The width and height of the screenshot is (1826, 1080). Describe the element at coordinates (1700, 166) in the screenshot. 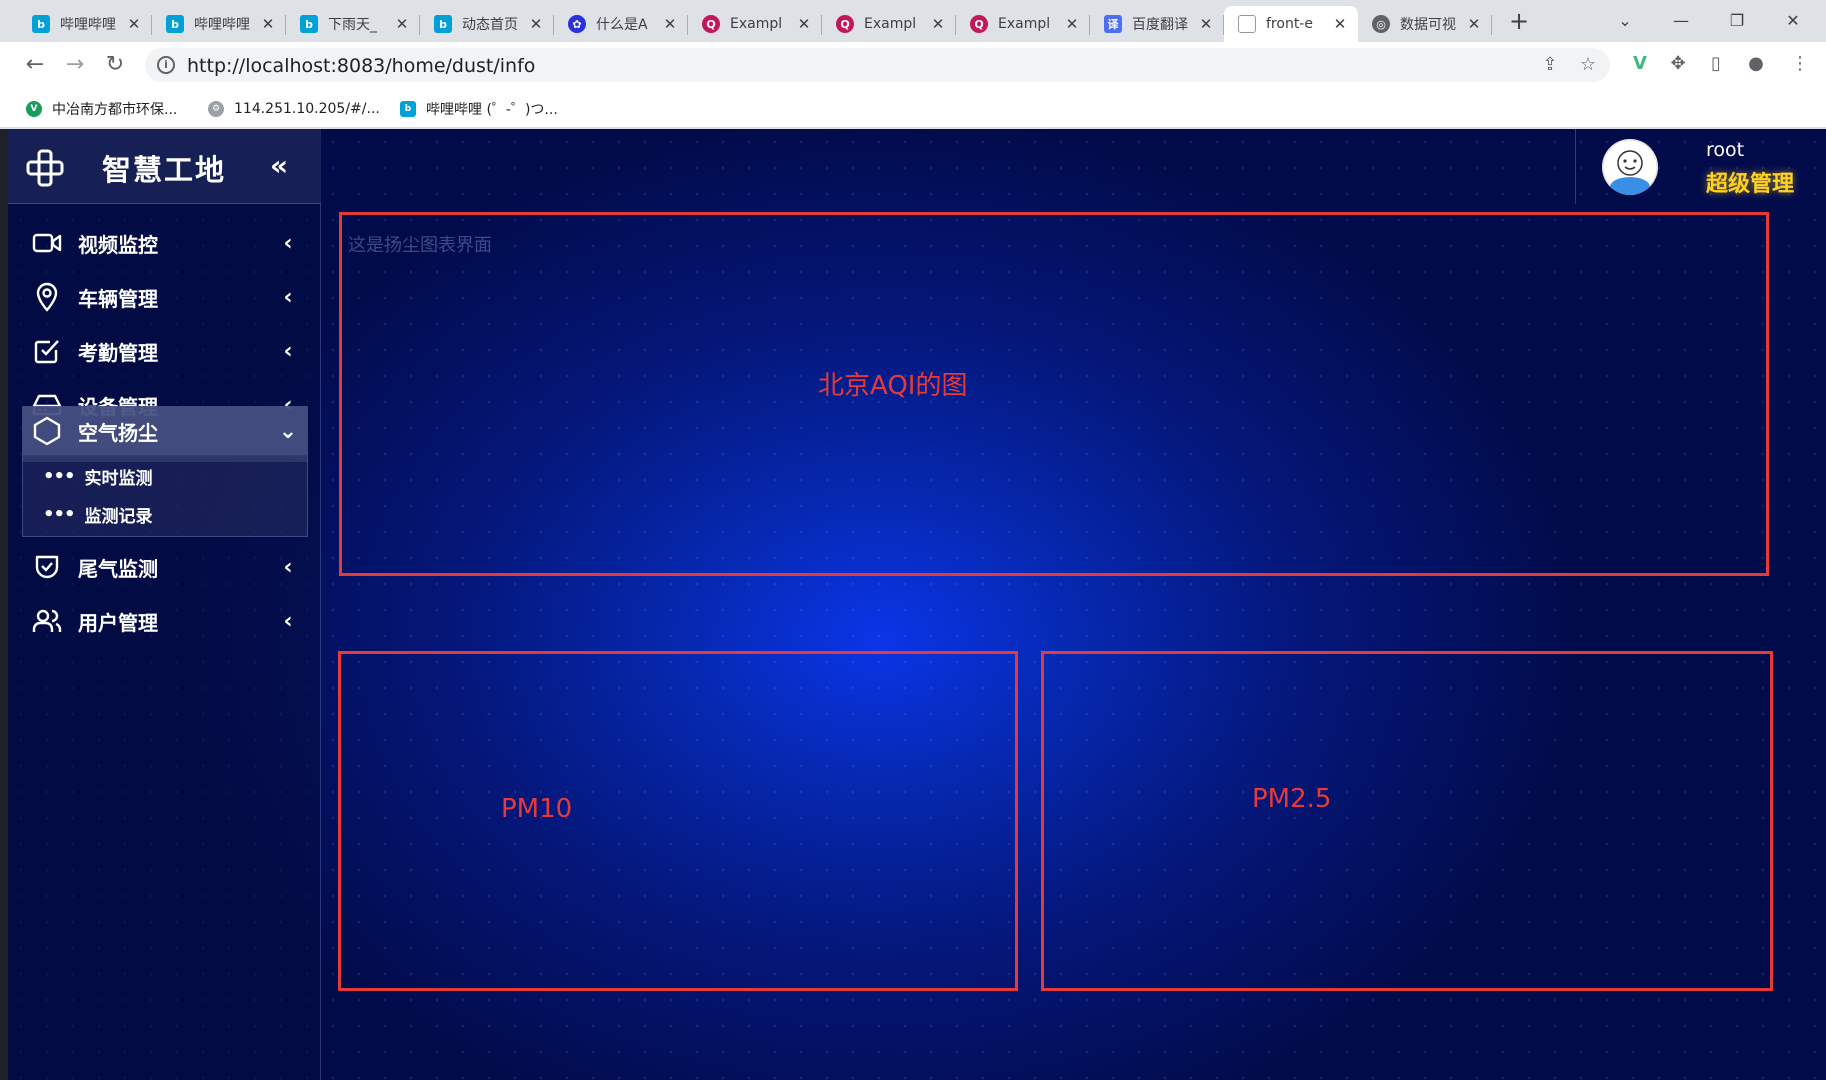

I see `user-info: root 超级管理` at that location.